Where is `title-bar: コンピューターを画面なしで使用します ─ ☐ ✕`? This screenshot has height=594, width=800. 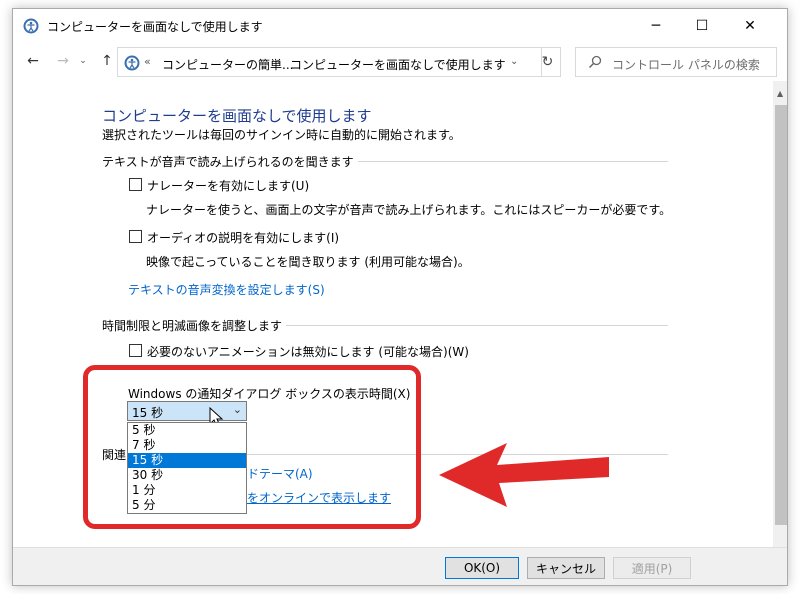
title-bar: コンピューターを画面なしで使用します ─ ☐ ✕ is located at coordinates (400, 26).